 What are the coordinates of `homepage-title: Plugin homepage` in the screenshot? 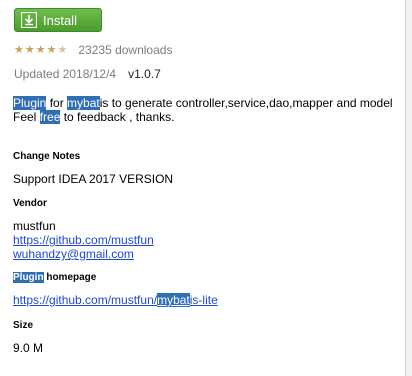 It's located at (54, 277).